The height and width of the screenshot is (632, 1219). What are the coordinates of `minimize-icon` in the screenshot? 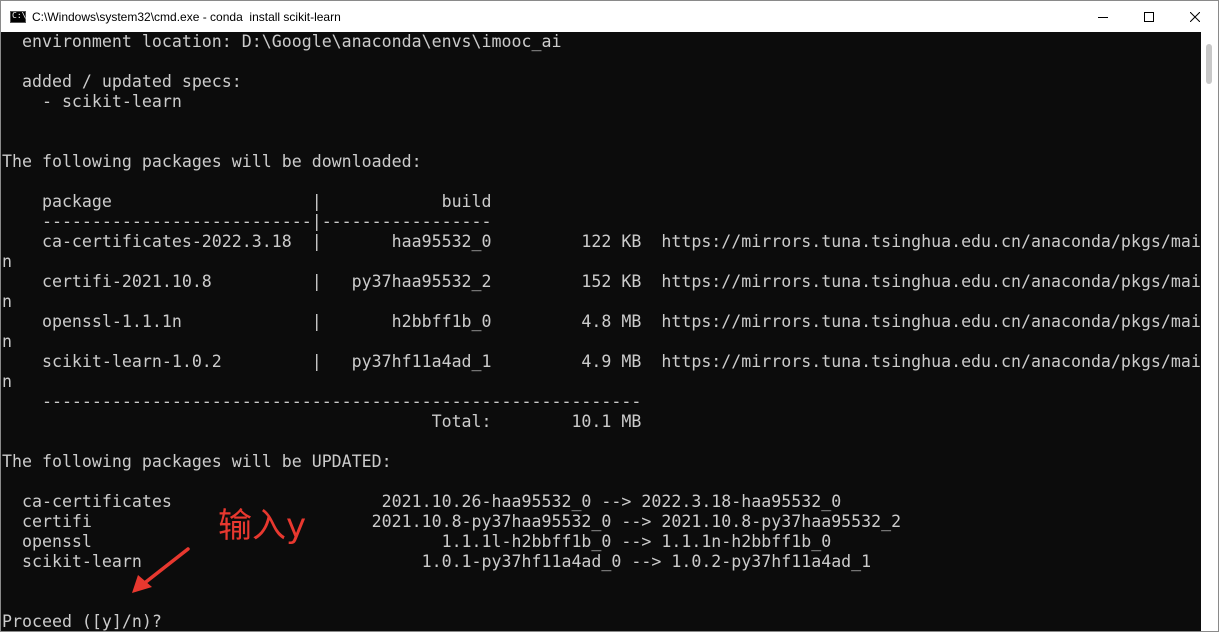 It's located at (1103, 17).